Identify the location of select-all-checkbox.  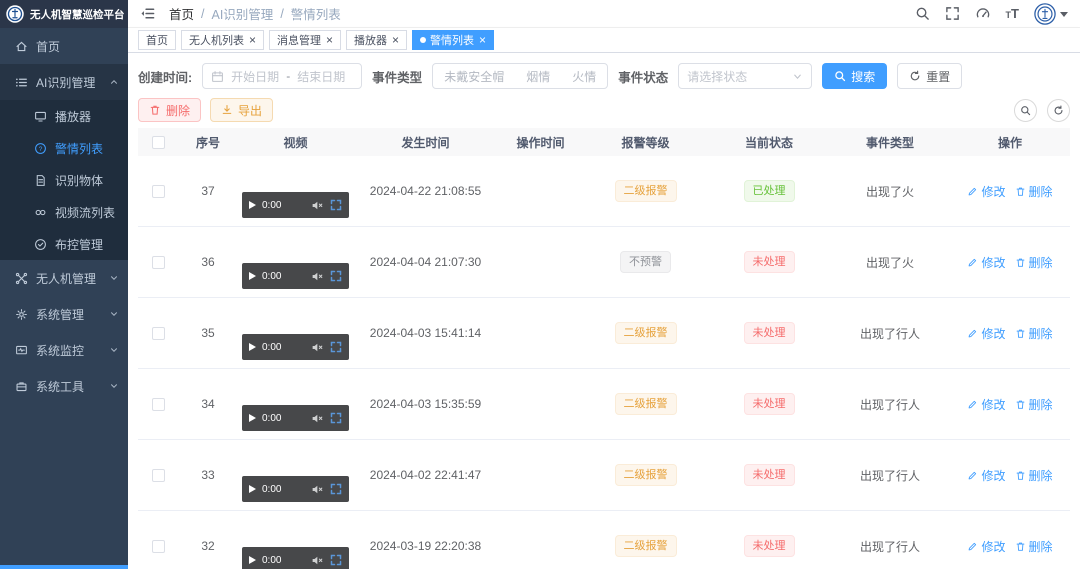
(158, 142).